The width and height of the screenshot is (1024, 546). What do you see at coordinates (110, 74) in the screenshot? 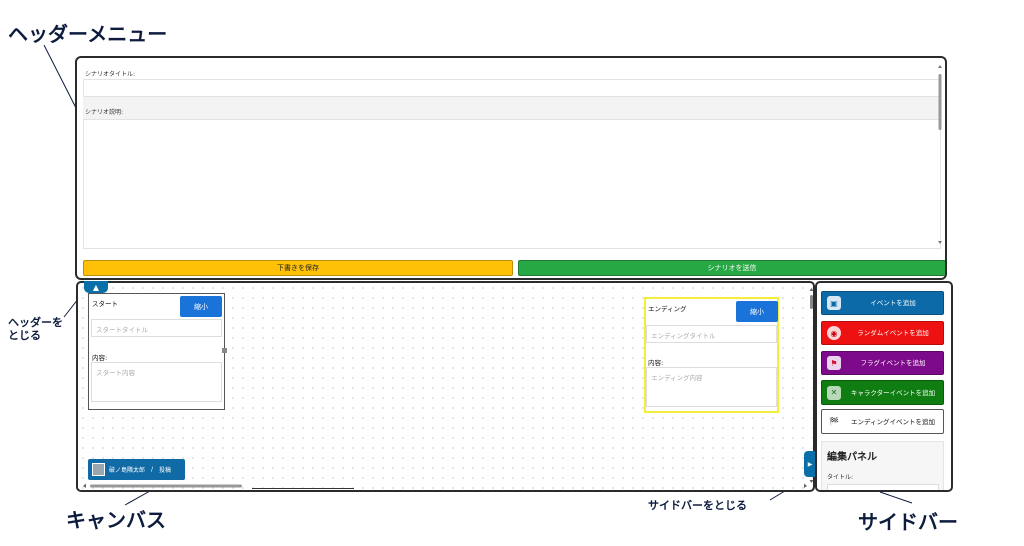
I see `scenario-title-label: シナリオタイトル:` at bounding box center [110, 74].